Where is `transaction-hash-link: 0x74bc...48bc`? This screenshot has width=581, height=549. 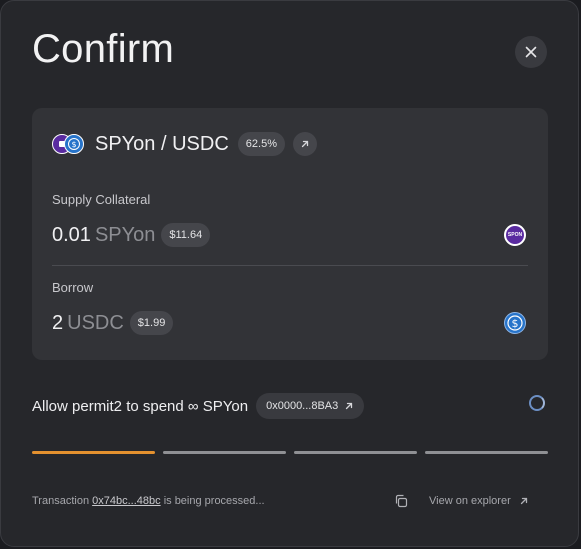 transaction-hash-link: 0x74bc...48bc is located at coordinates (126, 501).